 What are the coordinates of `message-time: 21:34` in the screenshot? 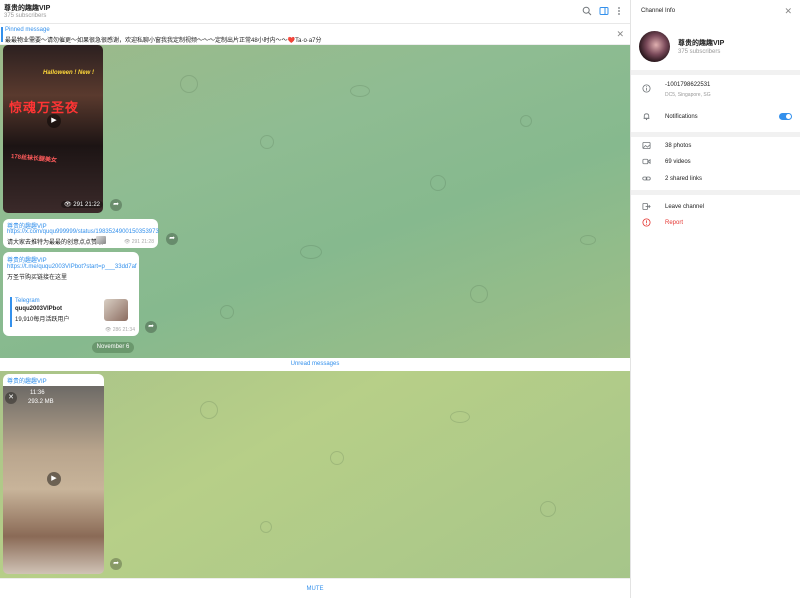 It's located at (128, 330).